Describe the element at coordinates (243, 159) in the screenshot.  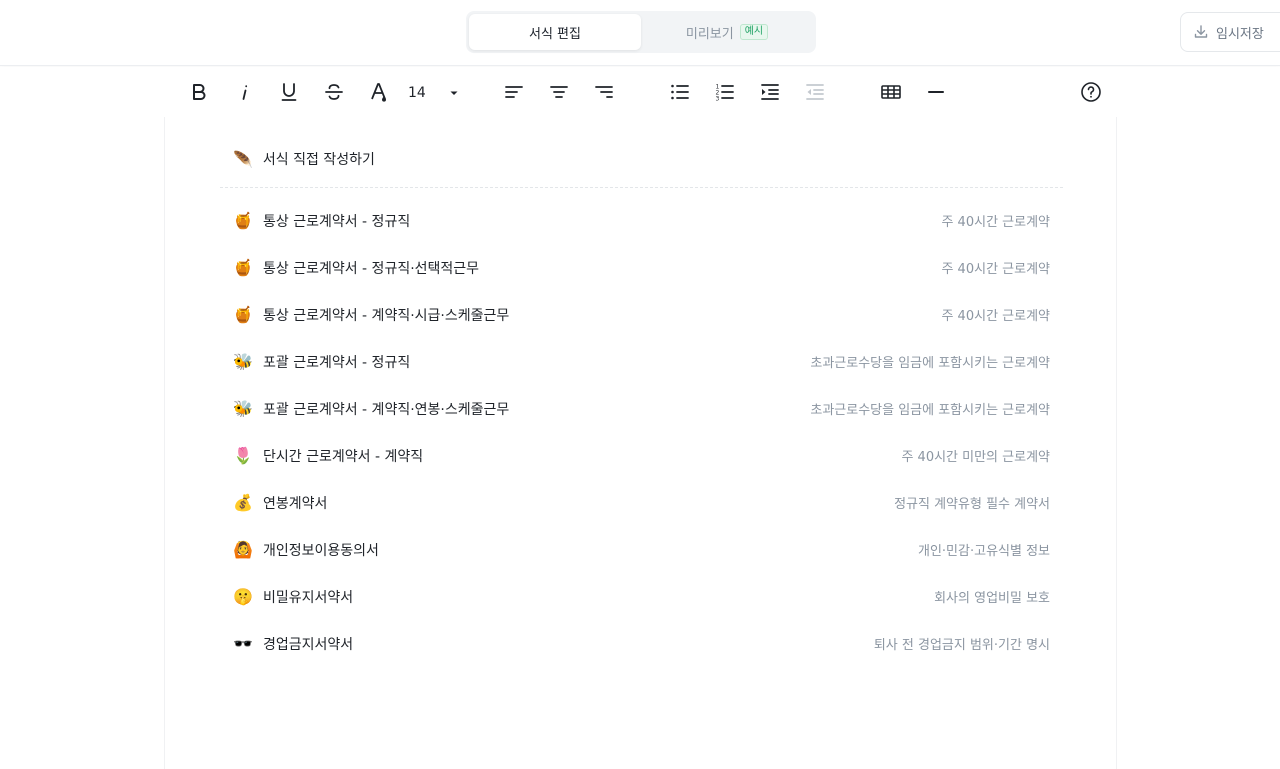
I see `feather-icon: 🪶` at that location.